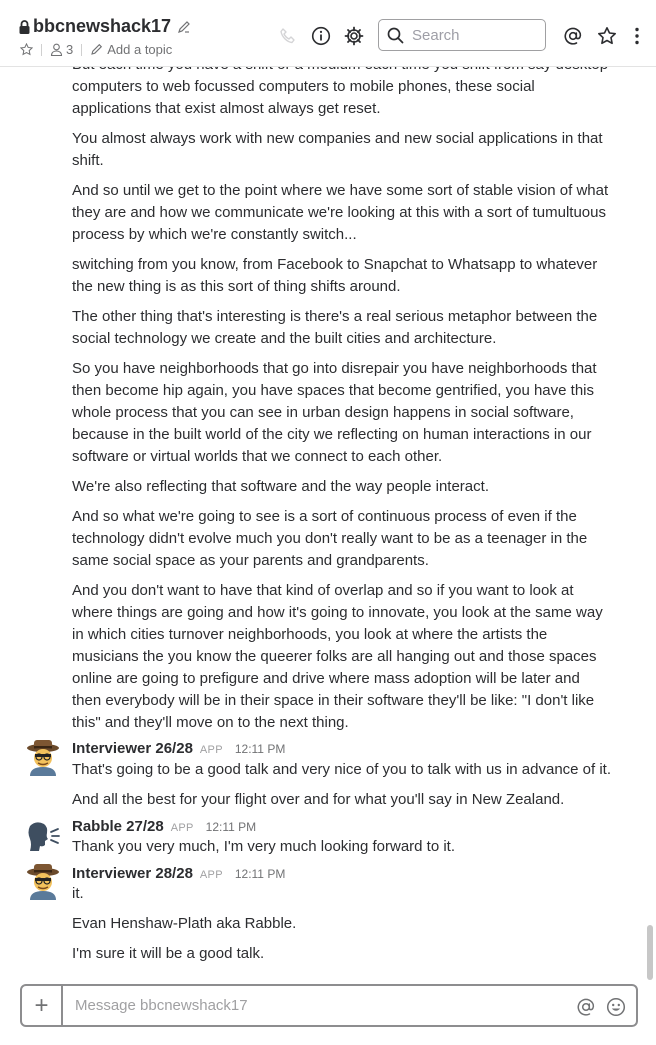 Image resolution: width=656 pixels, height=1045 pixels. I want to click on channel-name: bbcnewshack17, so click(102, 26).